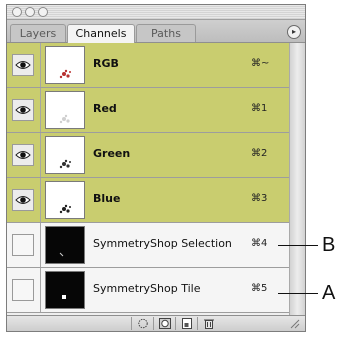 This screenshot has height=338, width=342. Describe the element at coordinates (38, 33) in the screenshot. I see `tab-layers: Layers` at that location.